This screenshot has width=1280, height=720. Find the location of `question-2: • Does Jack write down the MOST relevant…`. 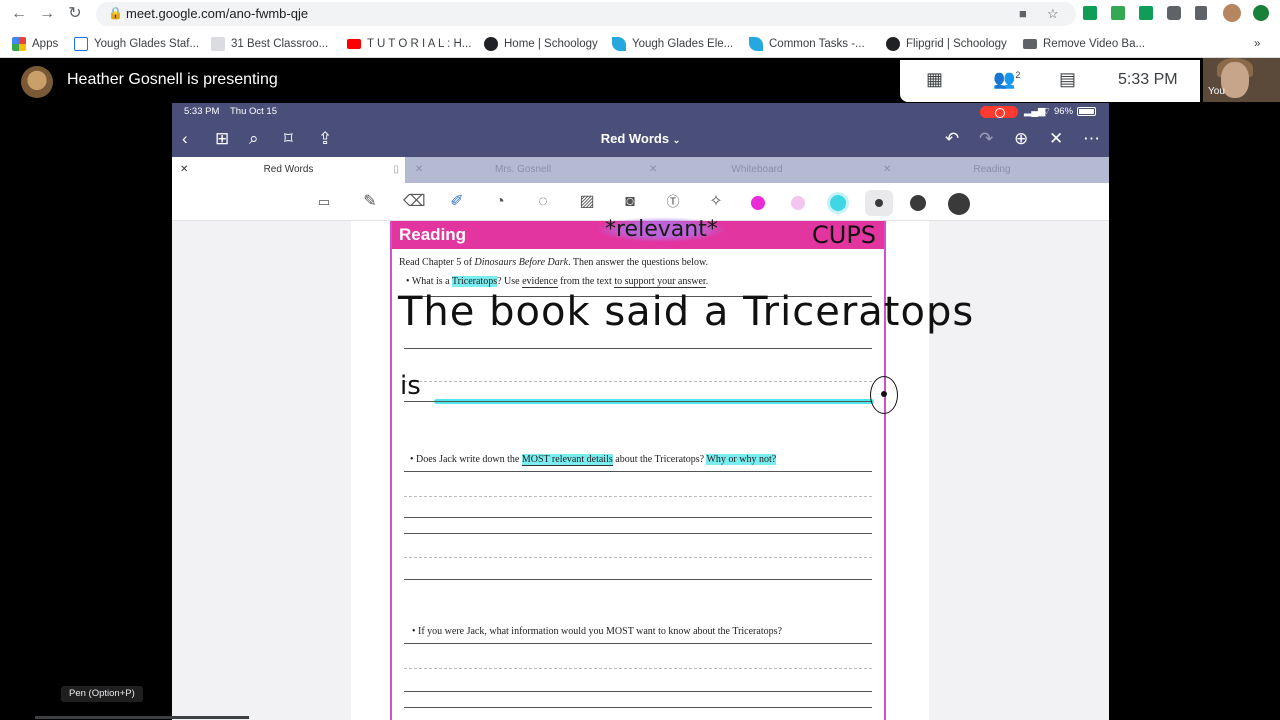

question-2: • Does Jack write down the MOST relevant… is located at coordinates (593, 460).